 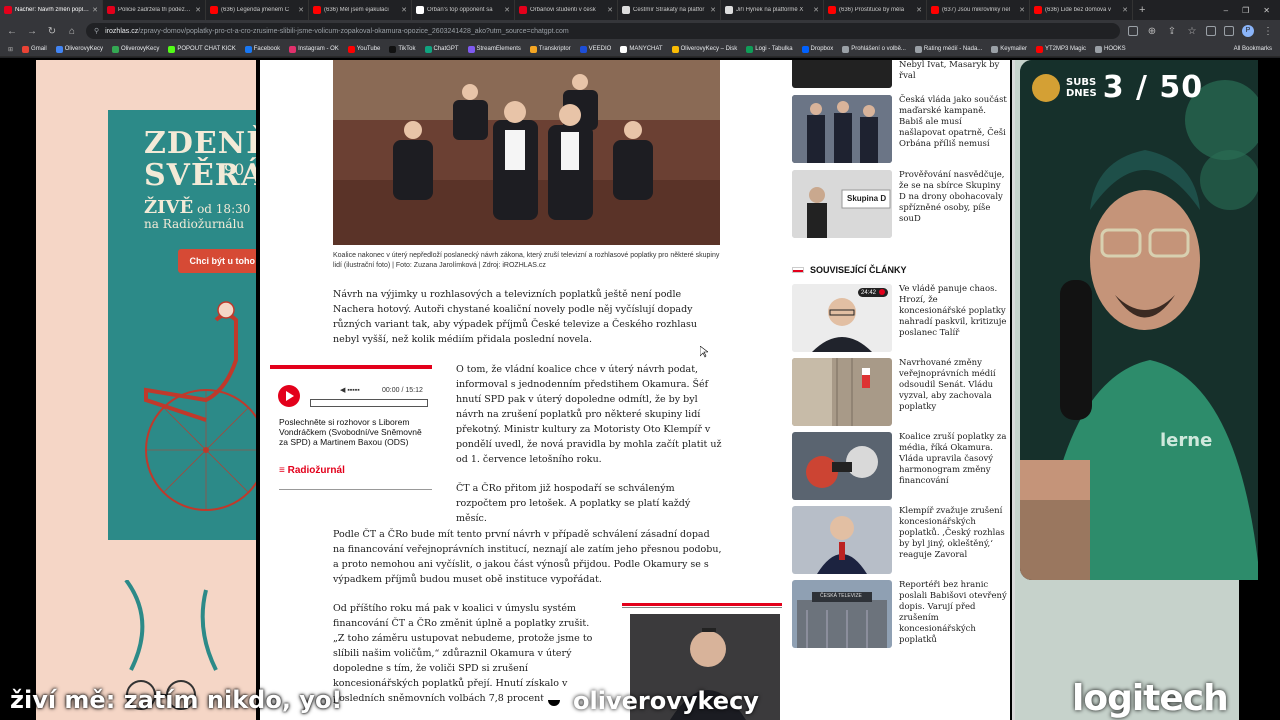 What do you see at coordinates (595, 49) in the screenshot?
I see `bookmark-item: VEEDIO` at bounding box center [595, 49].